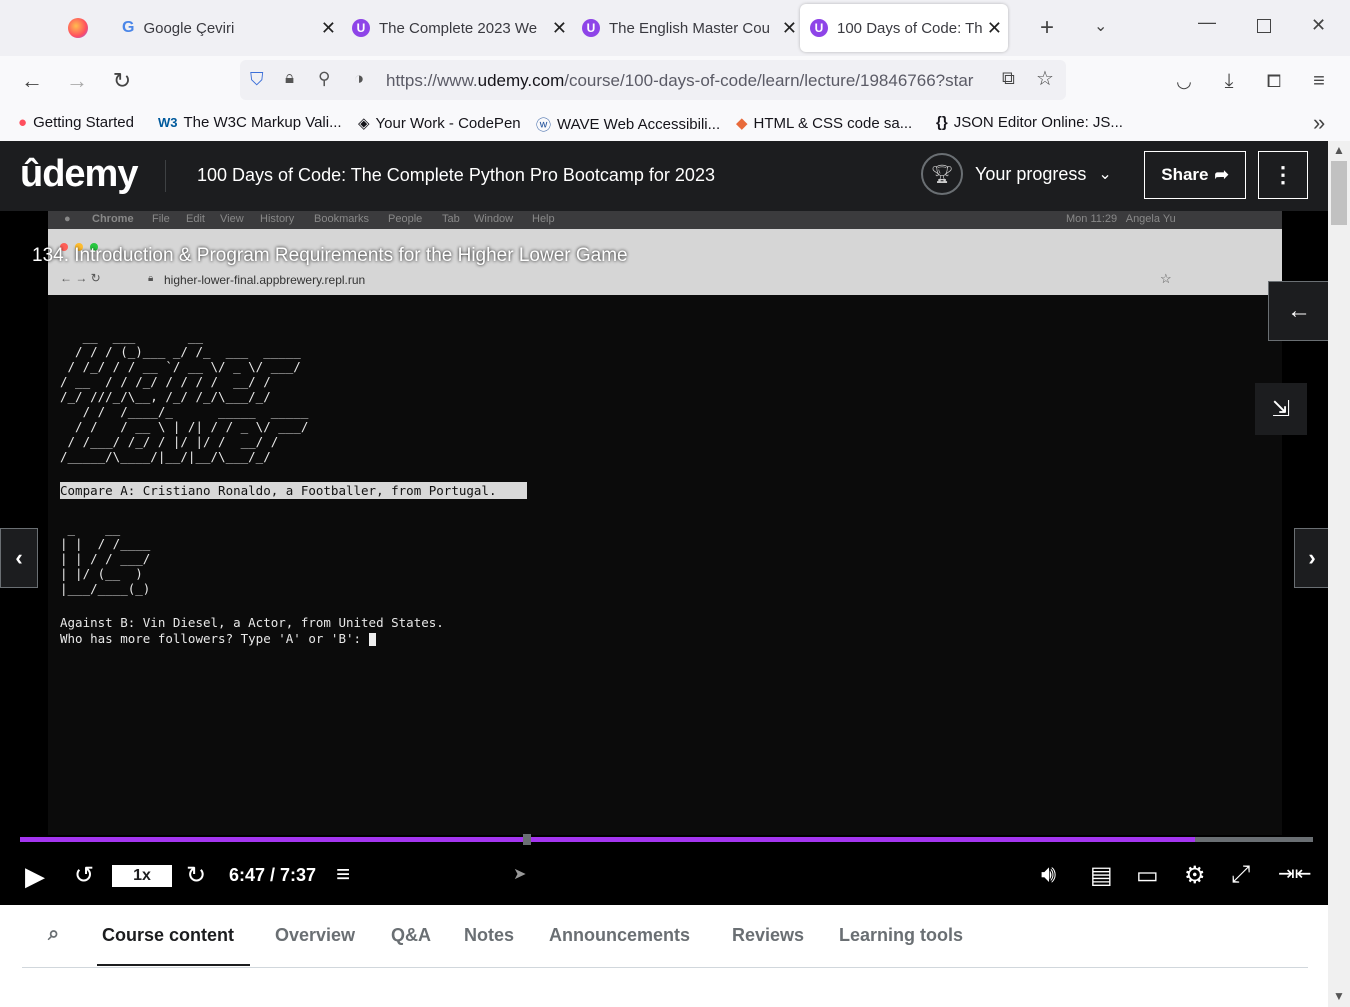 The height and width of the screenshot is (1007, 1350). Describe the element at coordinates (448, 123) in the screenshot. I see `bookmark-label: Your Work - CodePen` at that location.